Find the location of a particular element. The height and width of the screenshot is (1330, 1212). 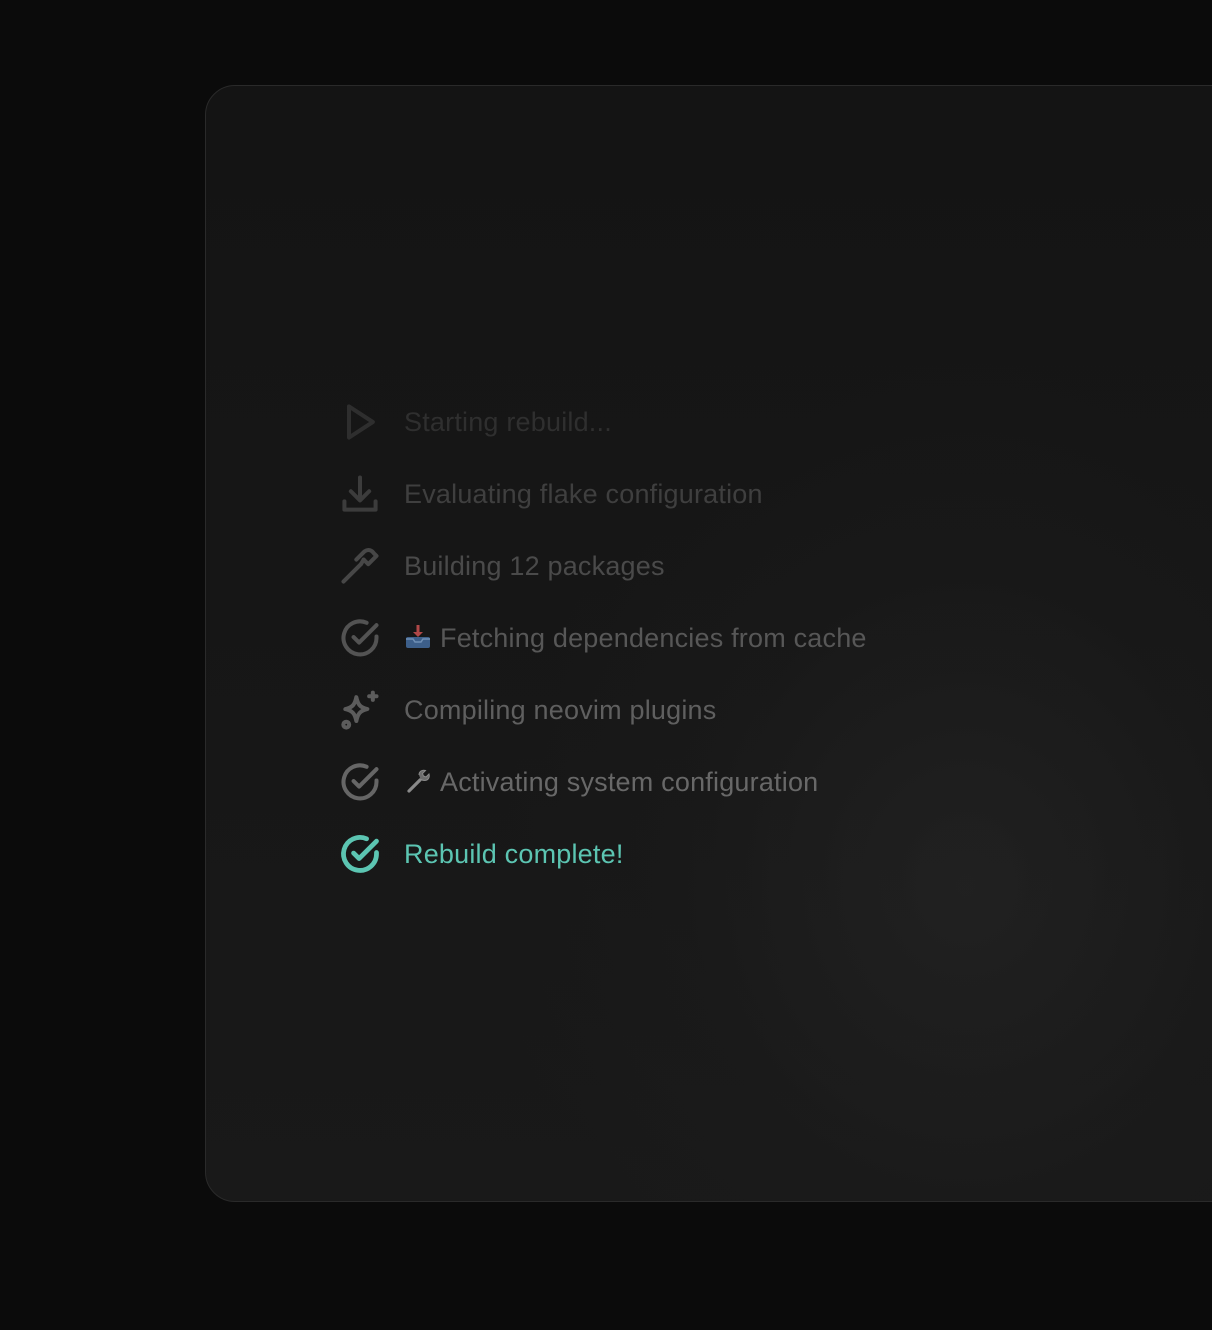

step-building-packages: Building 12 packages is located at coordinates (602, 566).